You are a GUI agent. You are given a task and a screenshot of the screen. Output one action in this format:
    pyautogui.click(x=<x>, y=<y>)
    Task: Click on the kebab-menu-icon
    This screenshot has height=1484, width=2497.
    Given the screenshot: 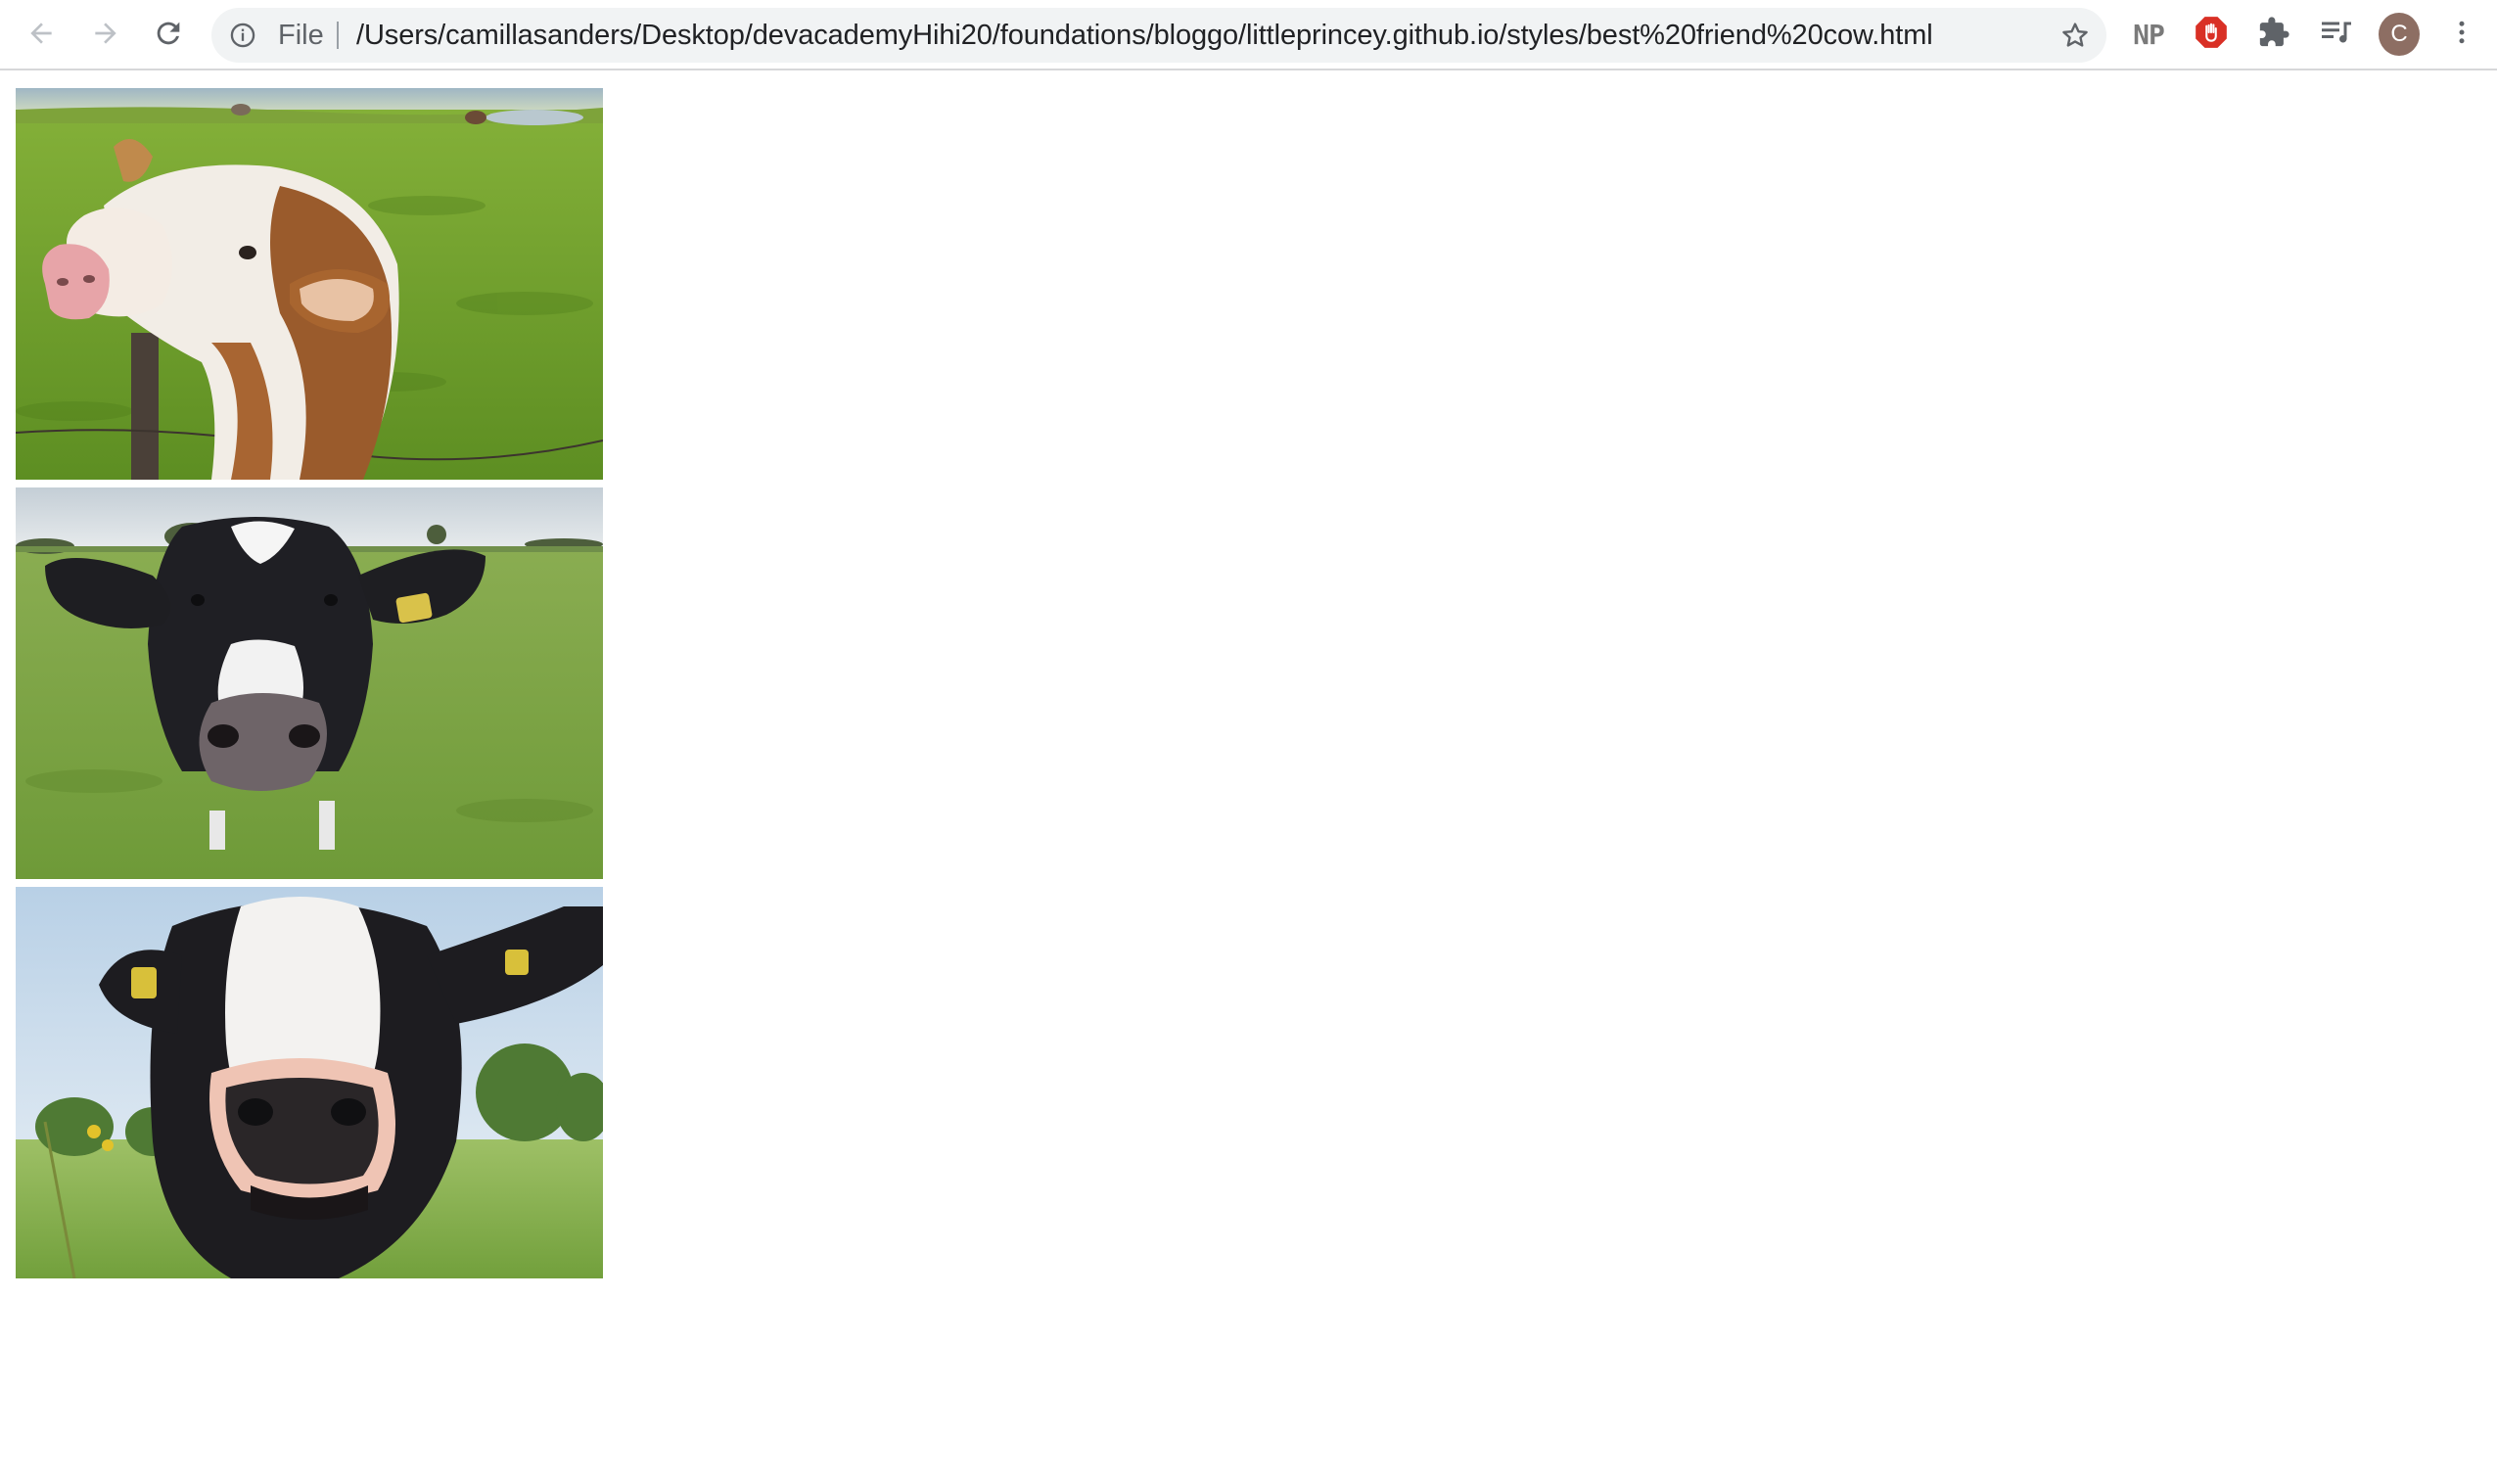 What is the action you would take?
    pyautogui.click(x=2461, y=35)
    